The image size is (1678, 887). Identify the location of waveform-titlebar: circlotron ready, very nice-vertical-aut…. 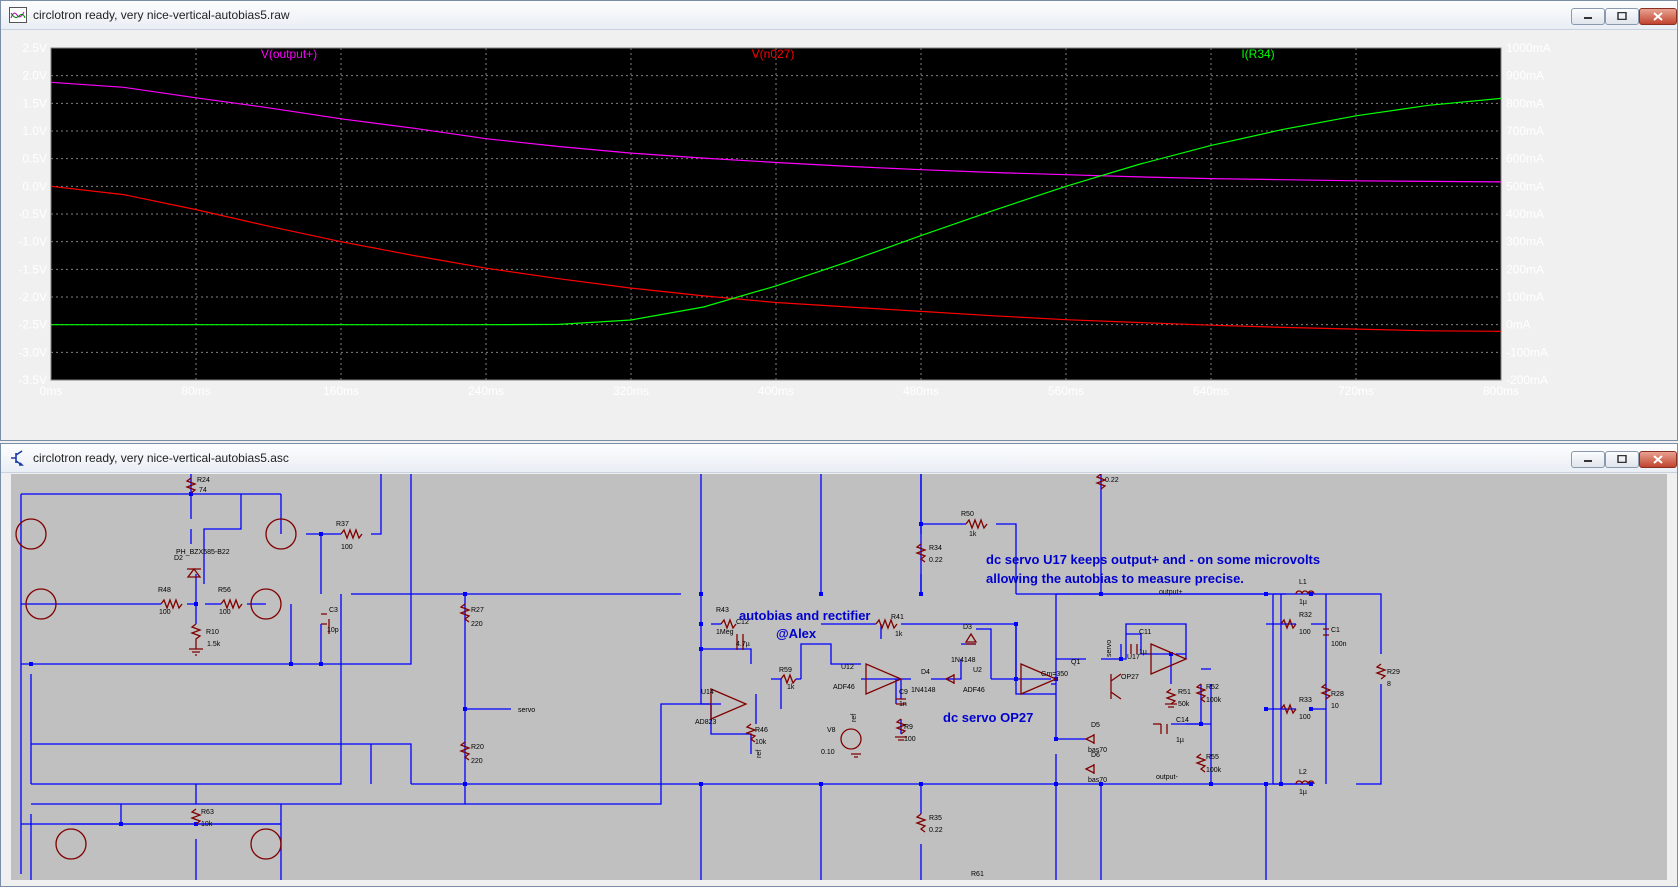
(839, 15).